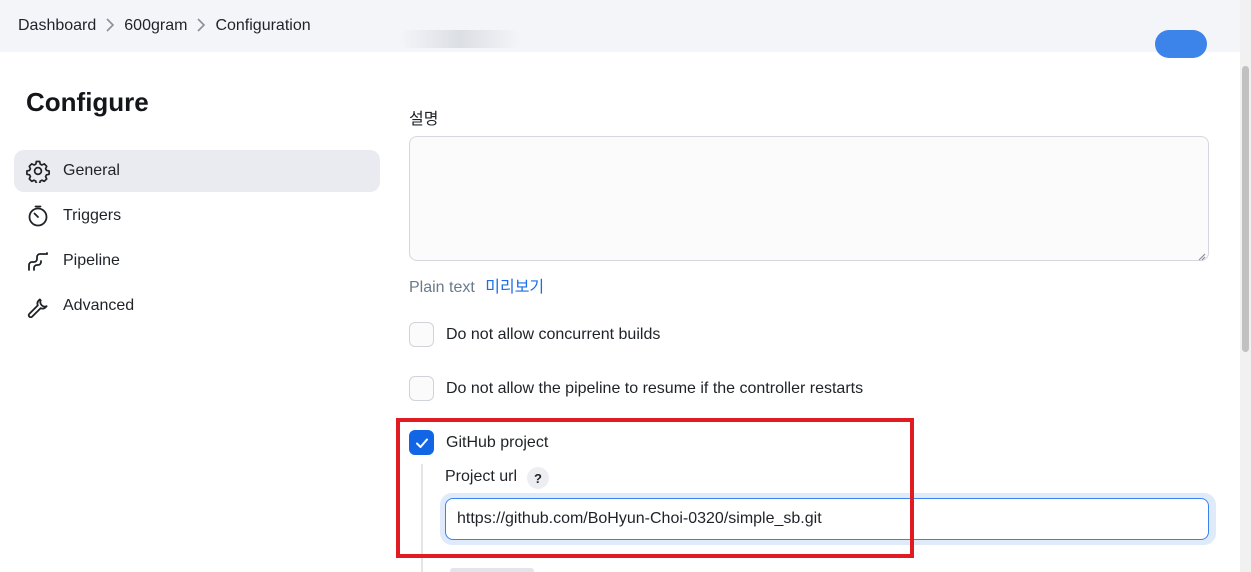 The width and height of the screenshot is (1251, 572). Describe the element at coordinates (1201, 254) in the screenshot. I see `resize-handle-icon` at that location.